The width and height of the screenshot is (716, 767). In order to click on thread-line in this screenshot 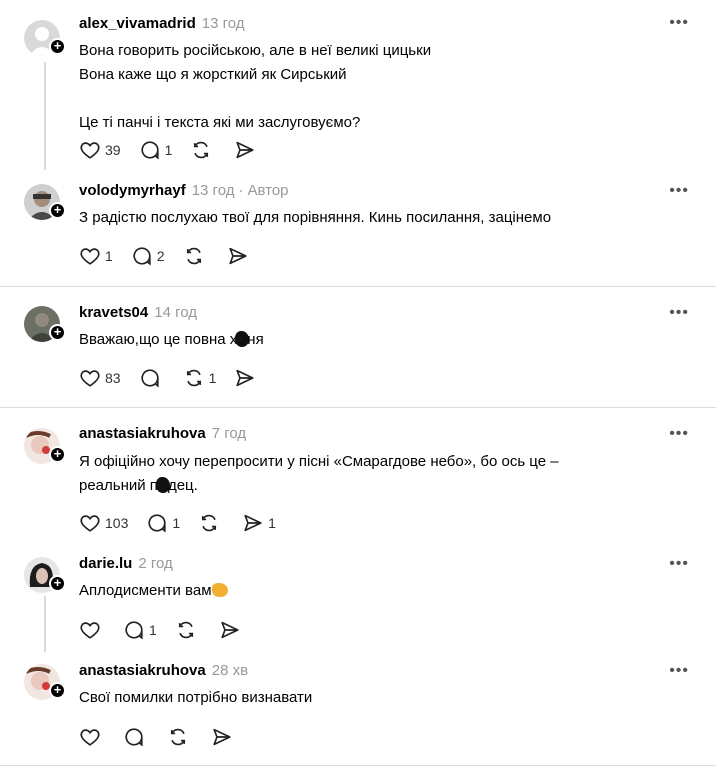, I will do `click(45, 116)`.